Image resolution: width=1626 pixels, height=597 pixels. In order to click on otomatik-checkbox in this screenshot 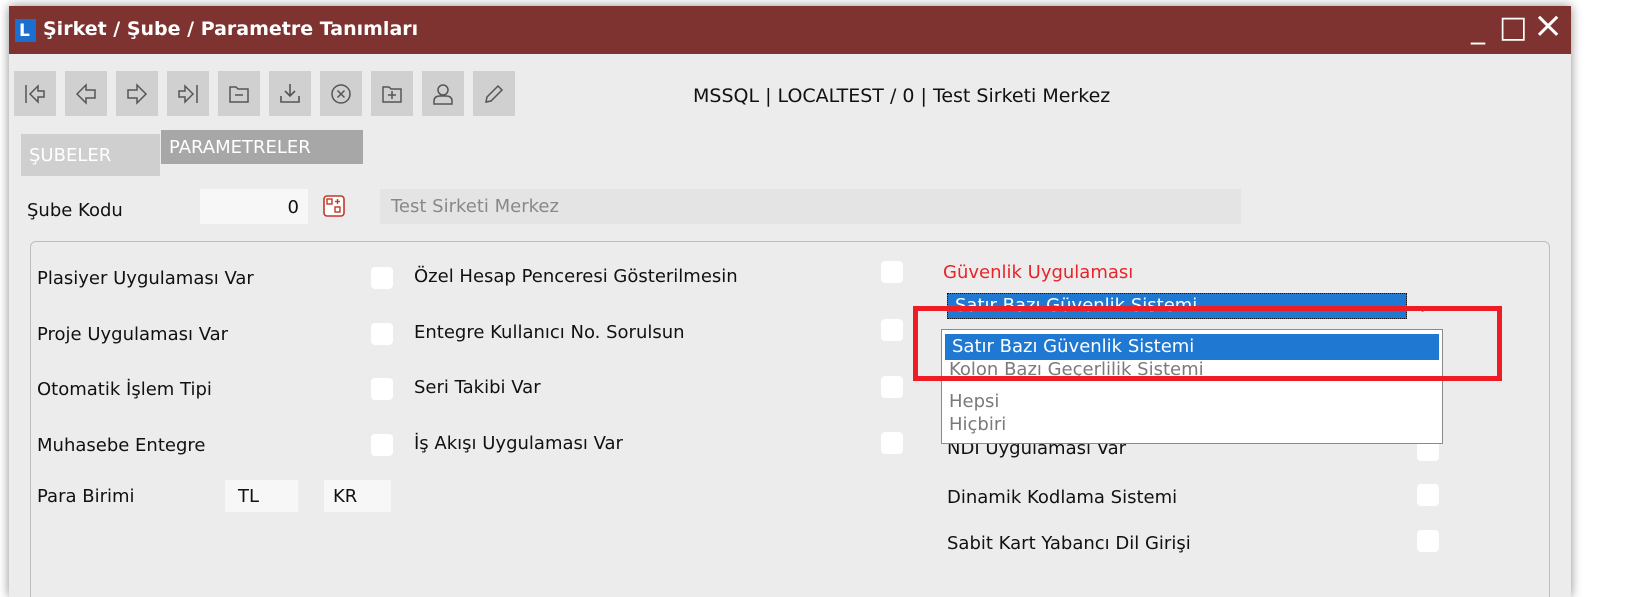, I will do `click(382, 389)`.